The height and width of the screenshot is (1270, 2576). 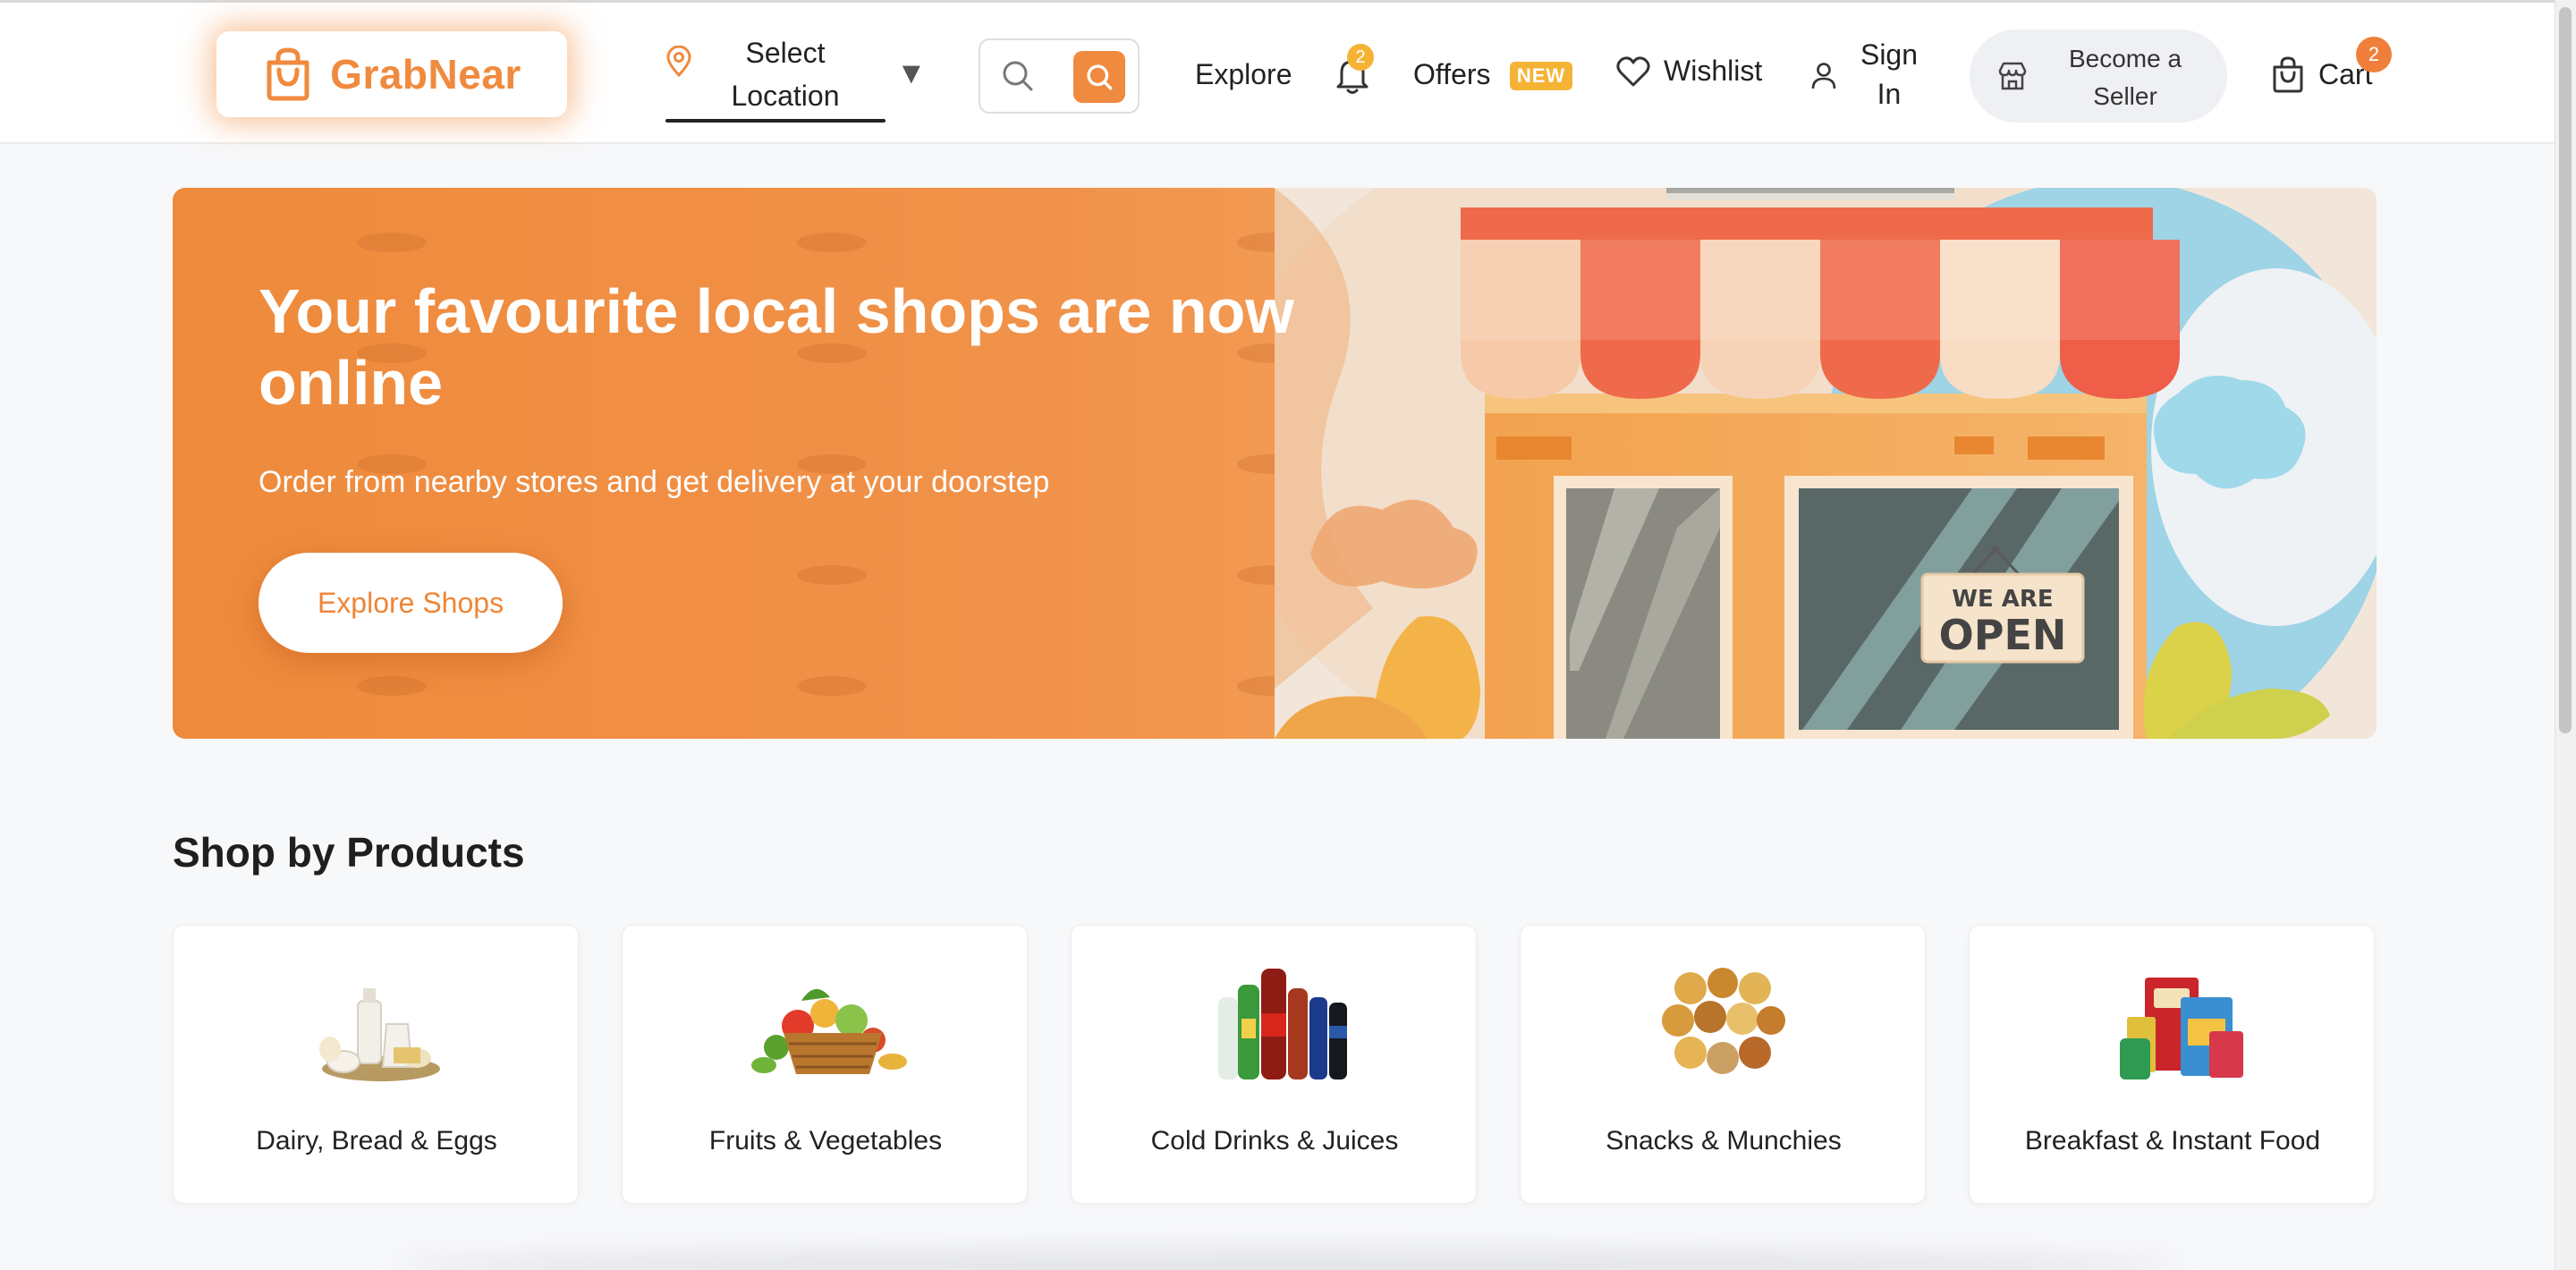 What do you see at coordinates (2172, 1141) in the screenshot?
I see `category-label: Breakfast & Instant Food` at bounding box center [2172, 1141].